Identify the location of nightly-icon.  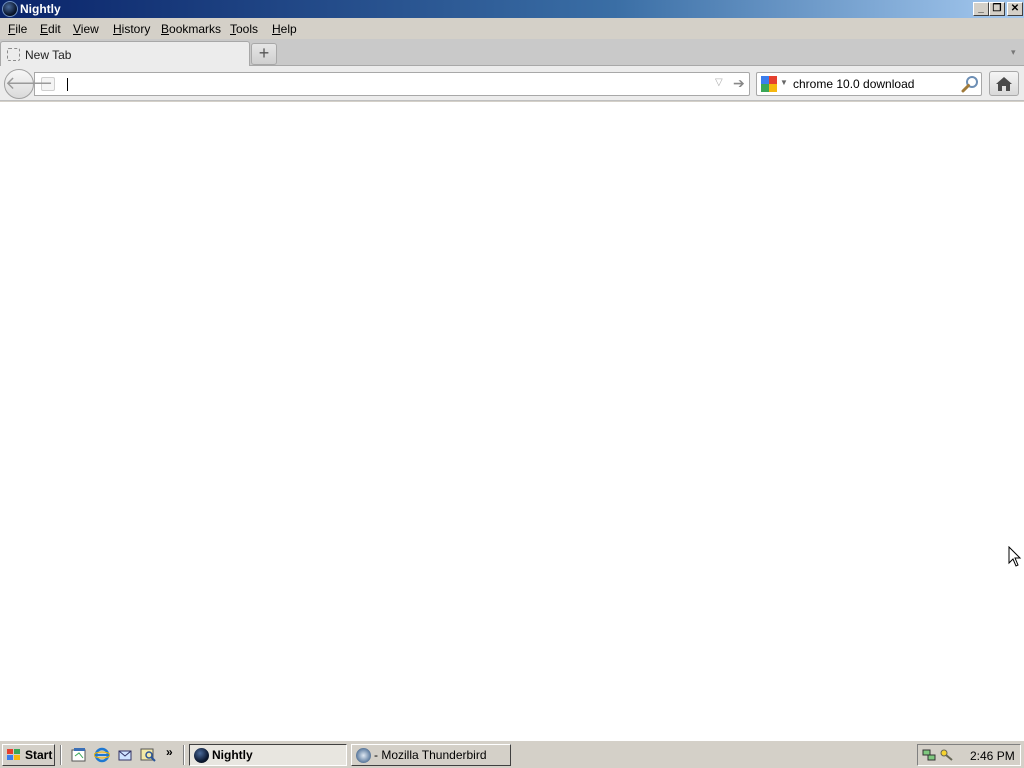
(201, 755).